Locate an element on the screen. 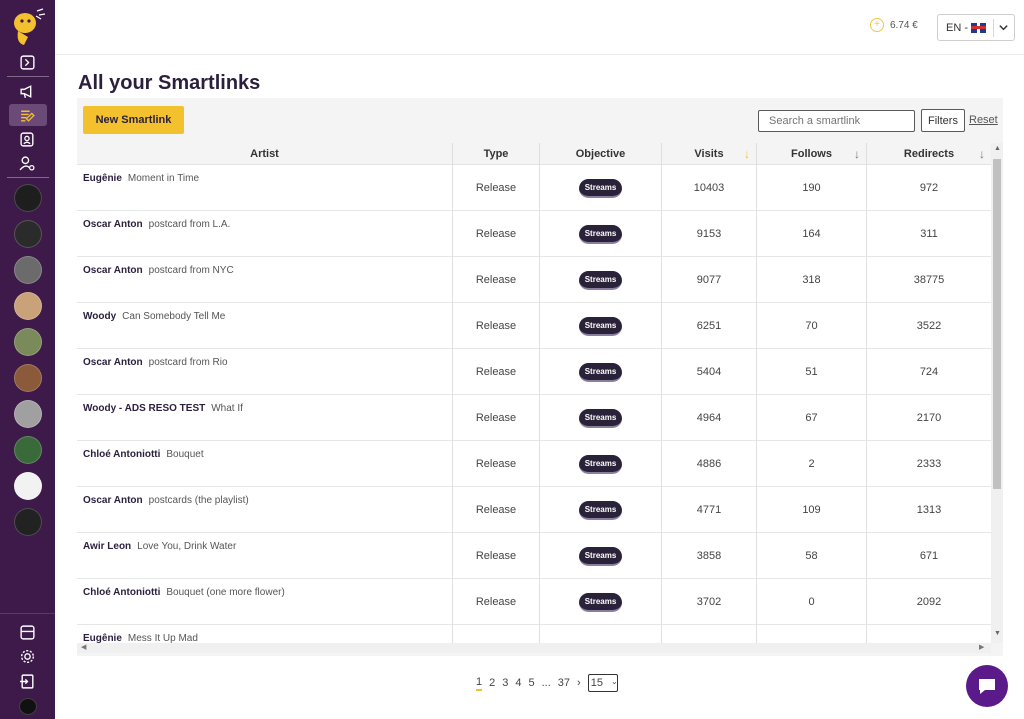  release-title: postcard from Rio is located at coordinates (188, 362).